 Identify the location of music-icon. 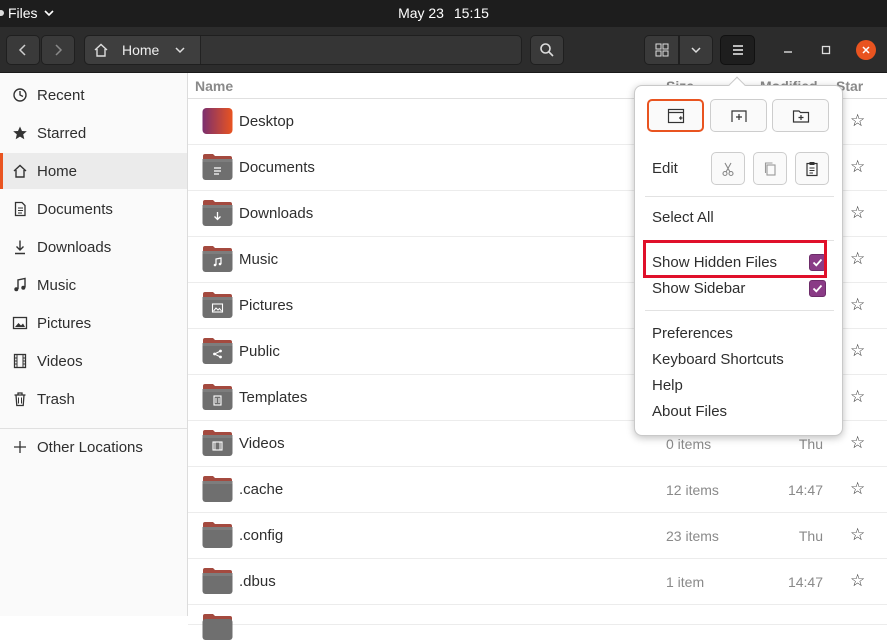
(20, 285).